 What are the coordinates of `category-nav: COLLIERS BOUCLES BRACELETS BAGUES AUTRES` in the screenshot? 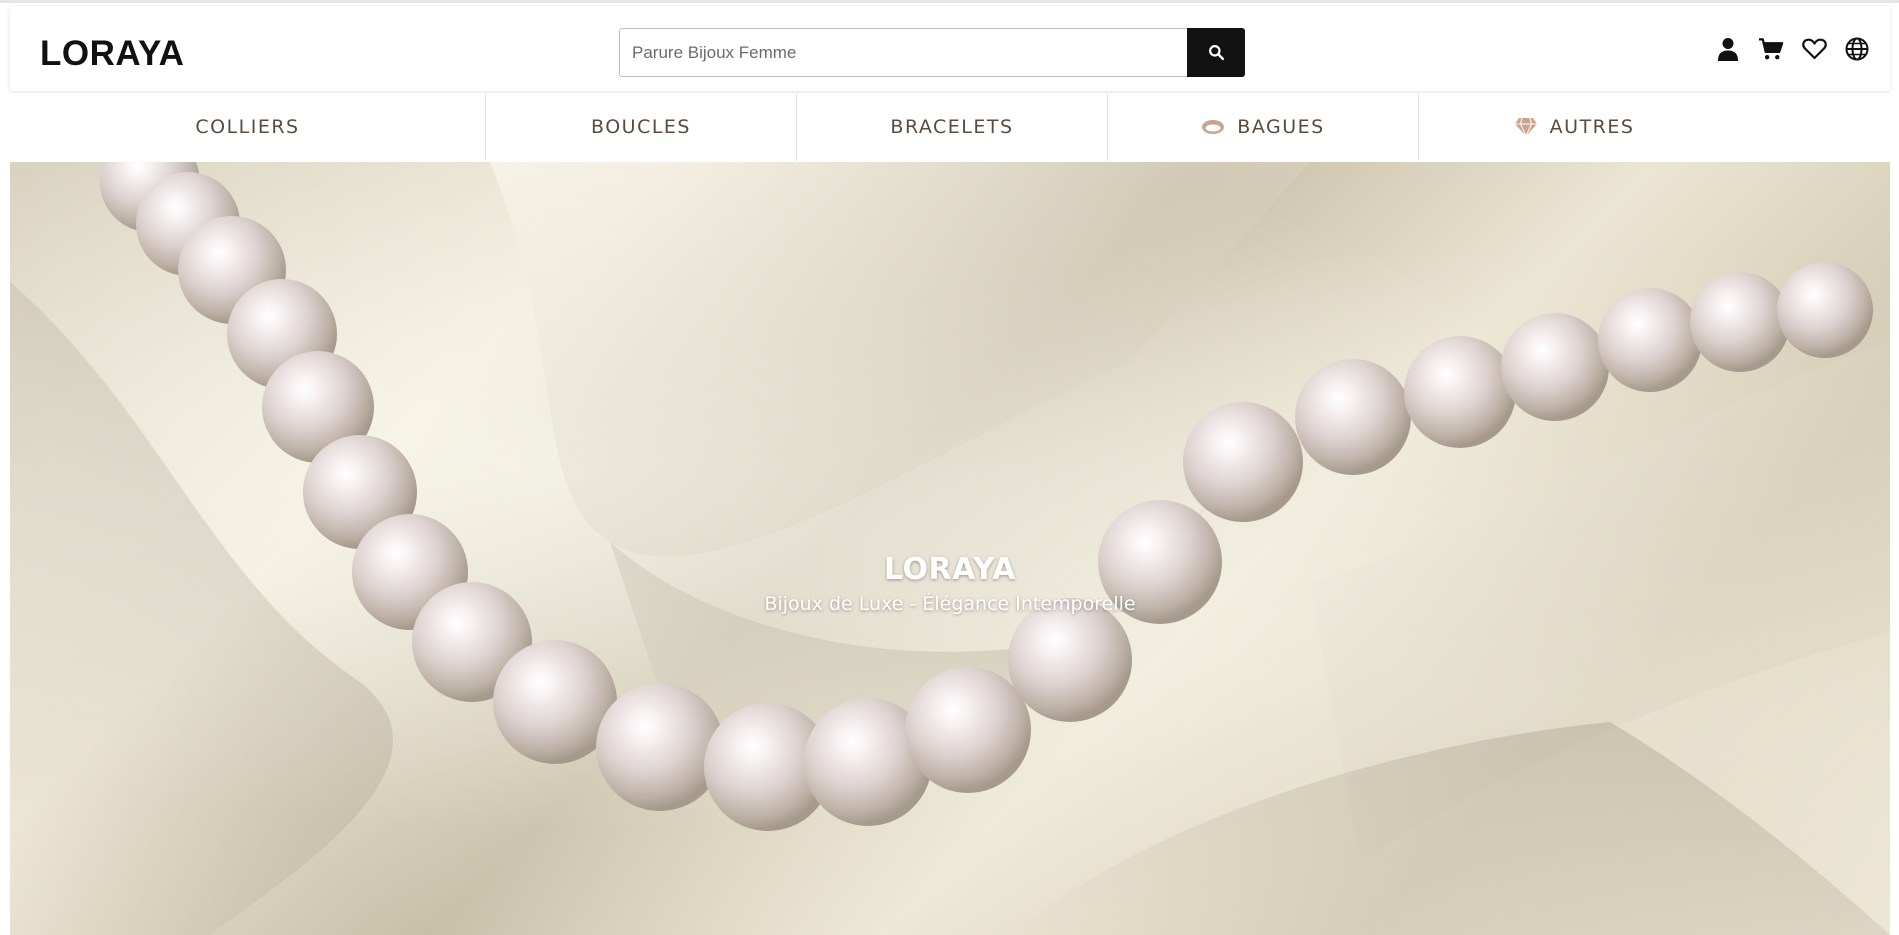 It's located at (950, 127).